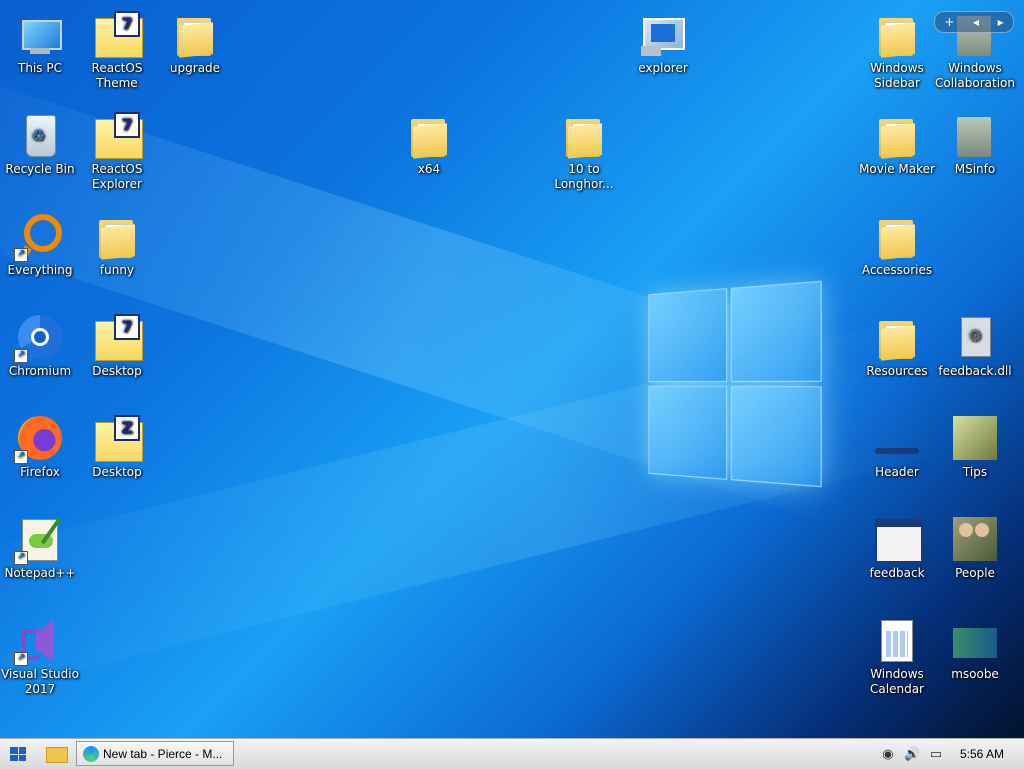 This screenshot has width=1024, height=769. Describe the element at coordinates (897, 548) in the screenshot. I see `desktop-icon-feedback: feedback` at that location.